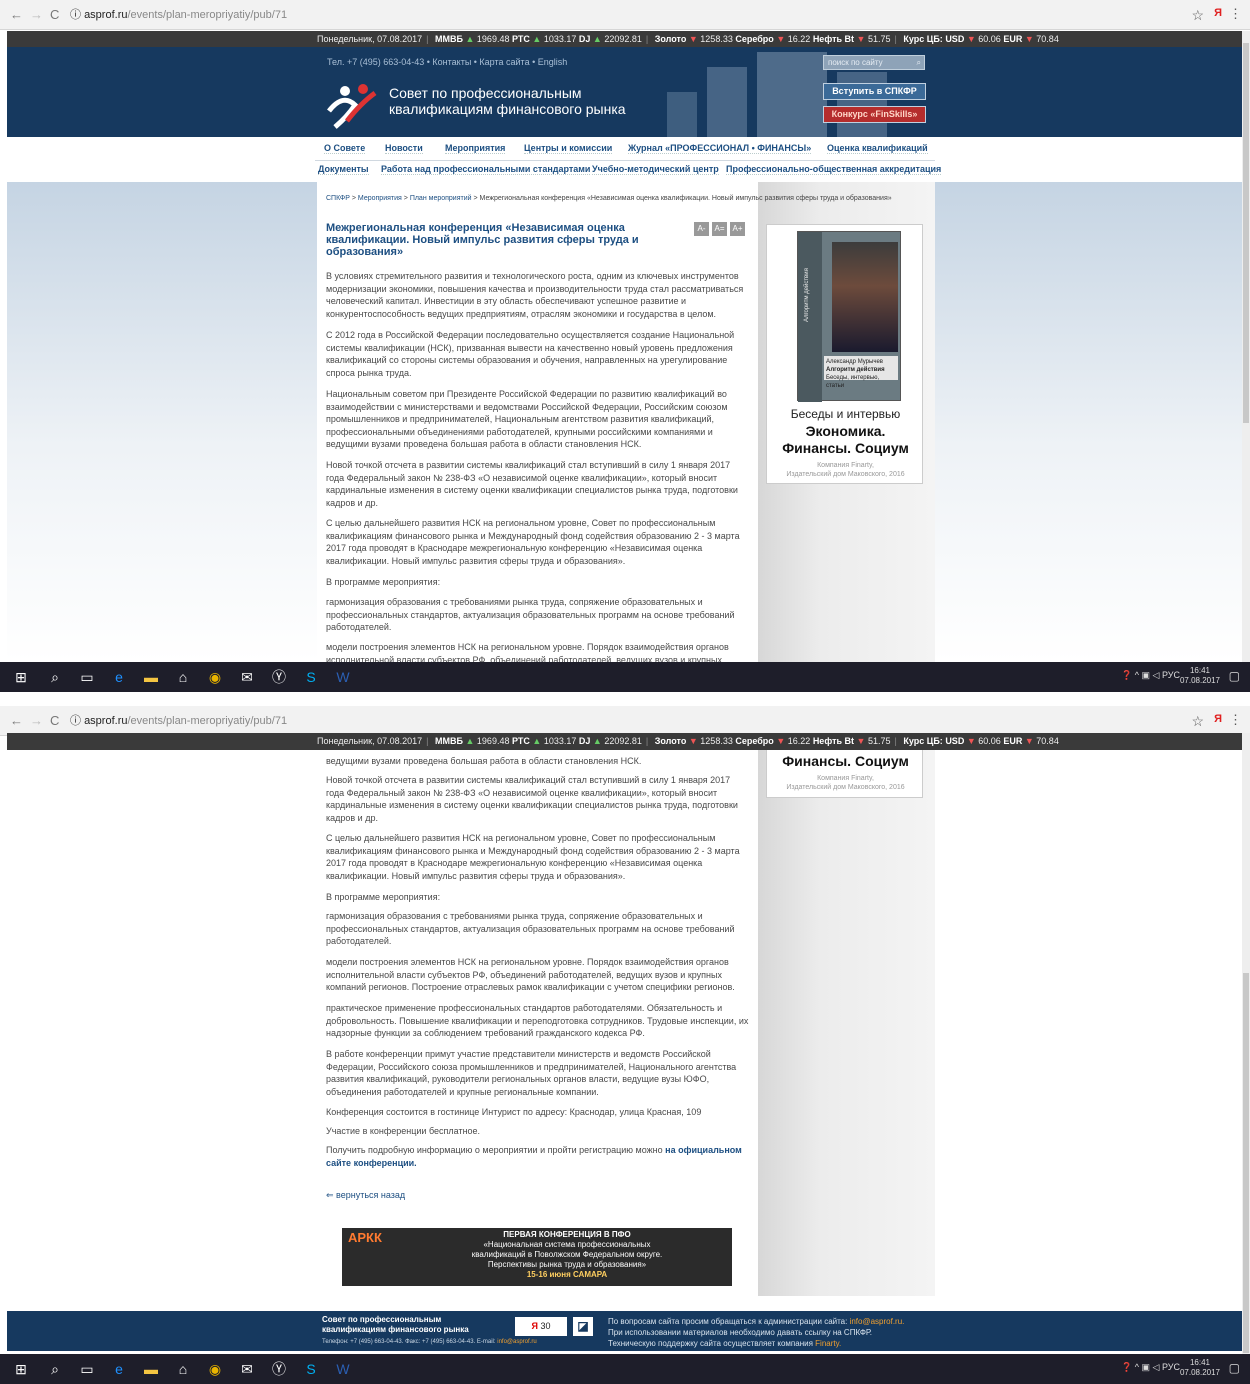 This screenshot has height=1384, width=1250. I want to click on menu-divider, so click(625, 160).